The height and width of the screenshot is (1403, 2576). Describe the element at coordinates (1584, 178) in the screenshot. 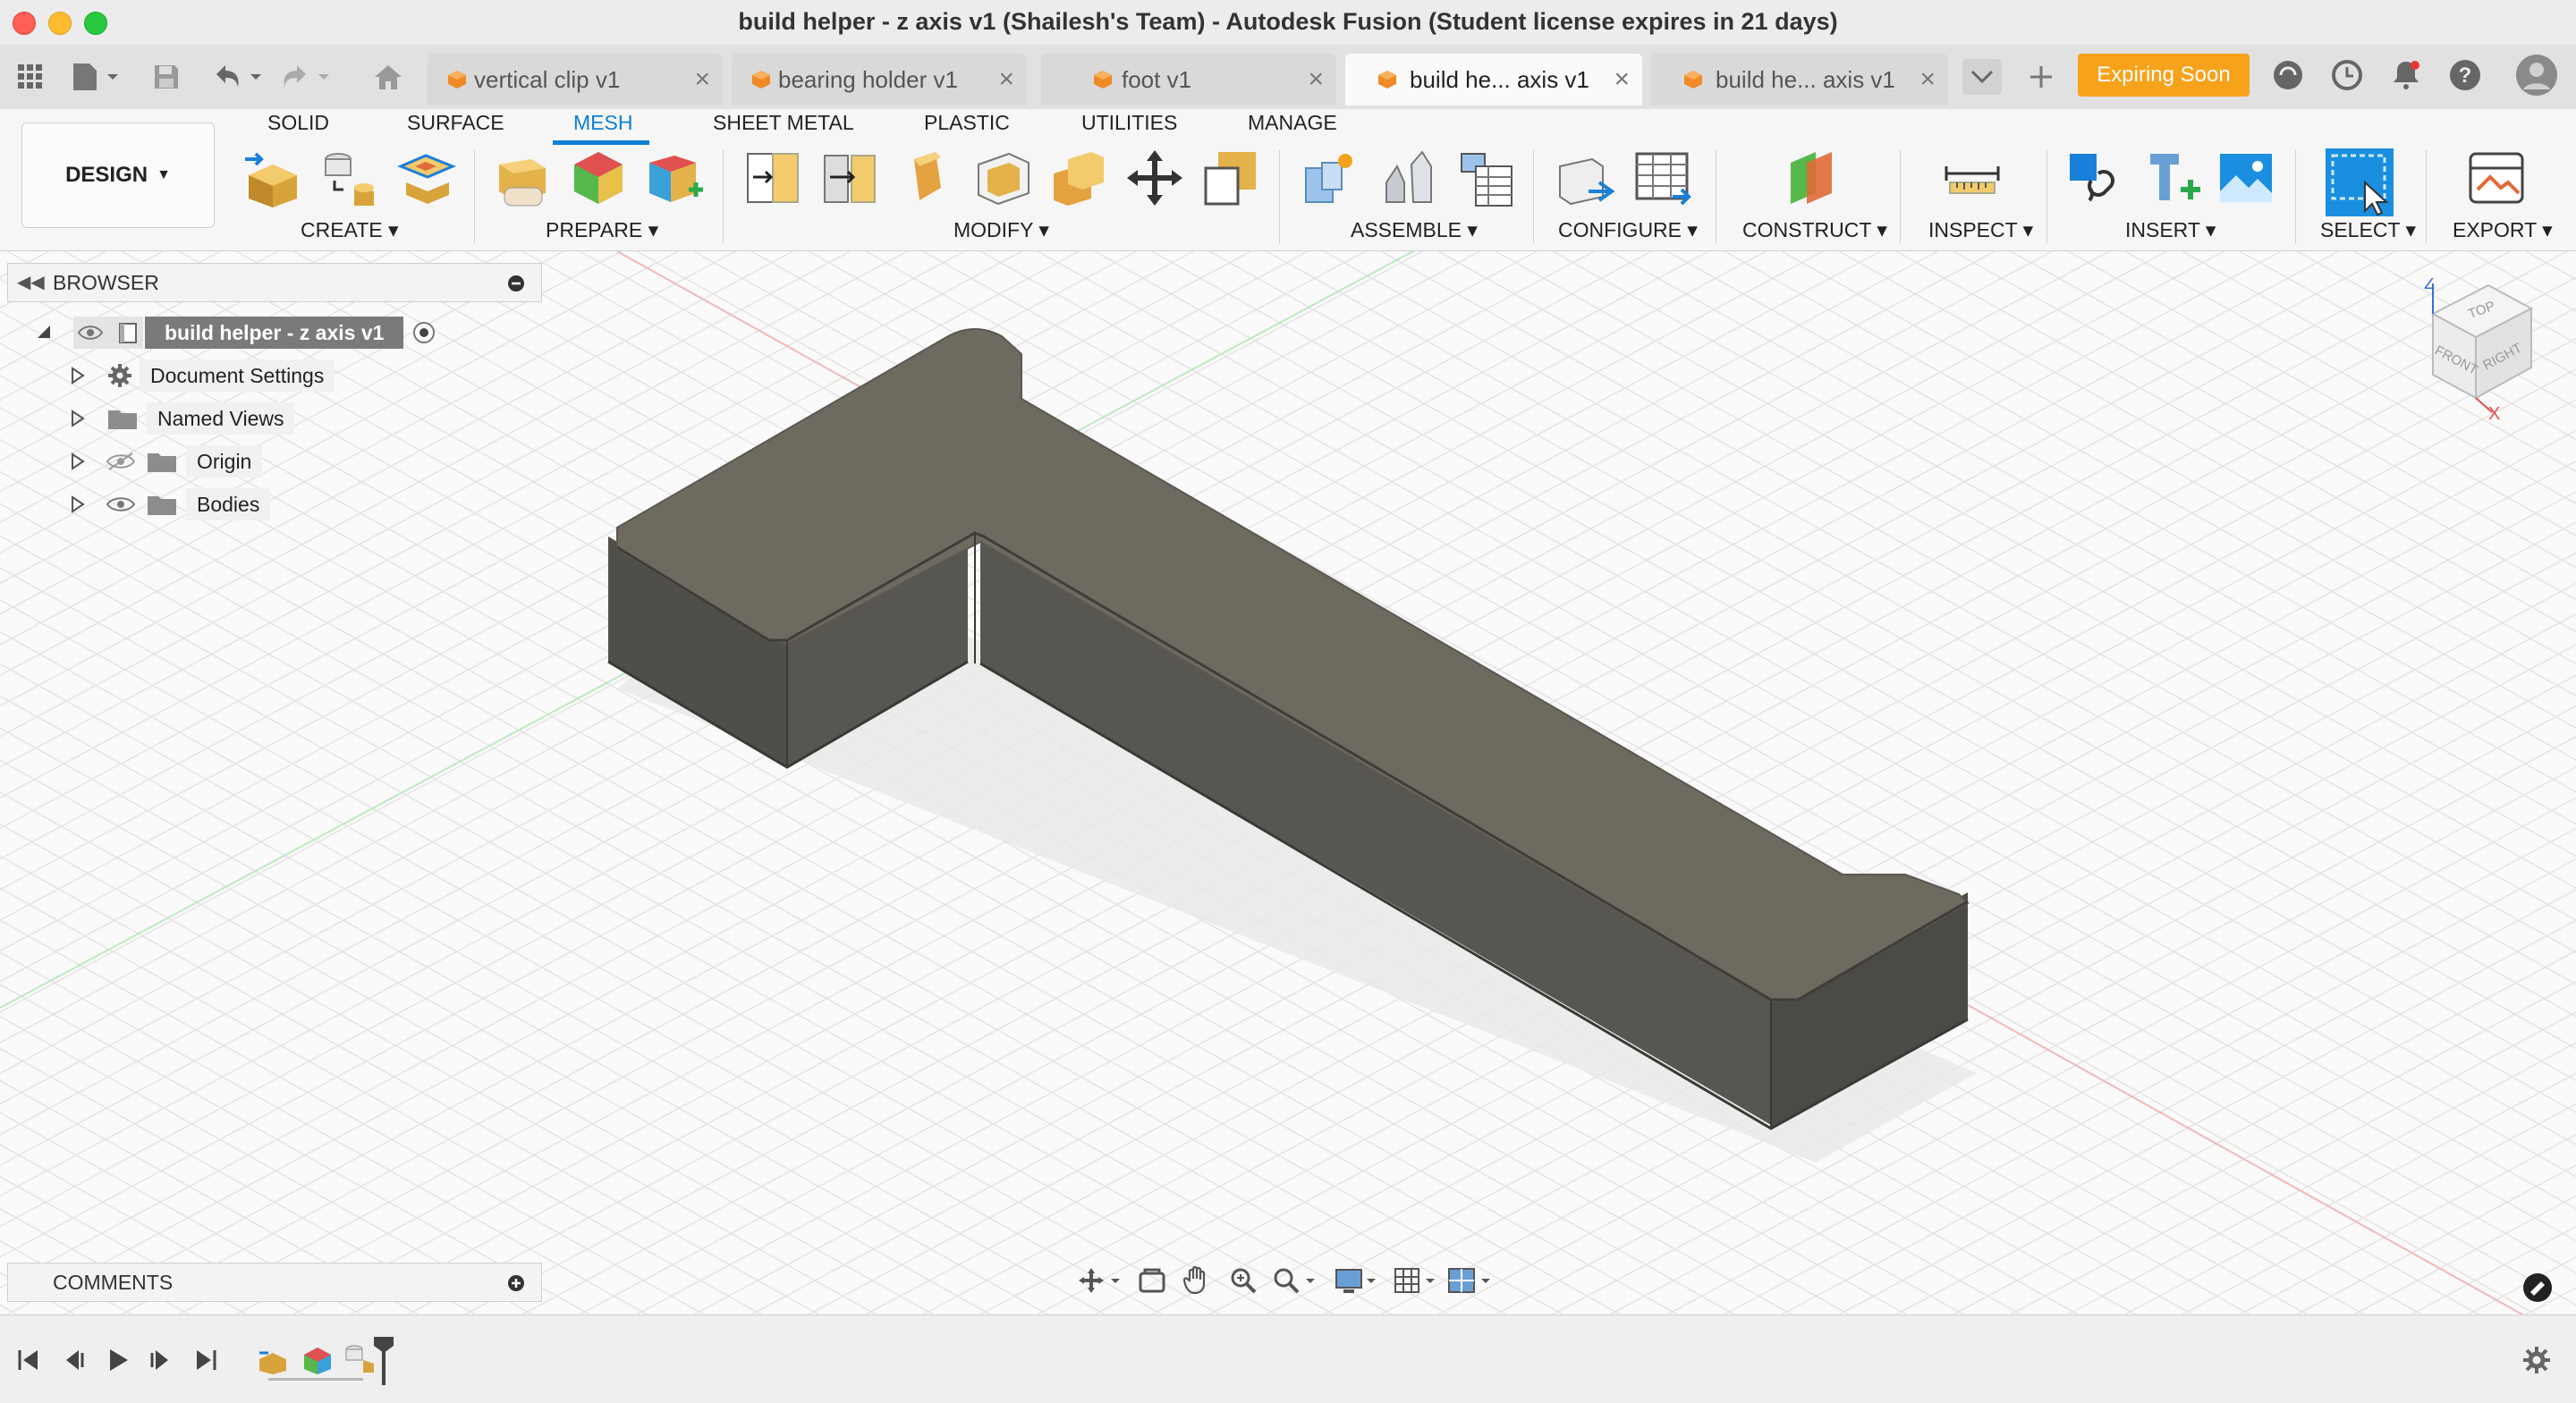

I see `parameters-icon` at that location.